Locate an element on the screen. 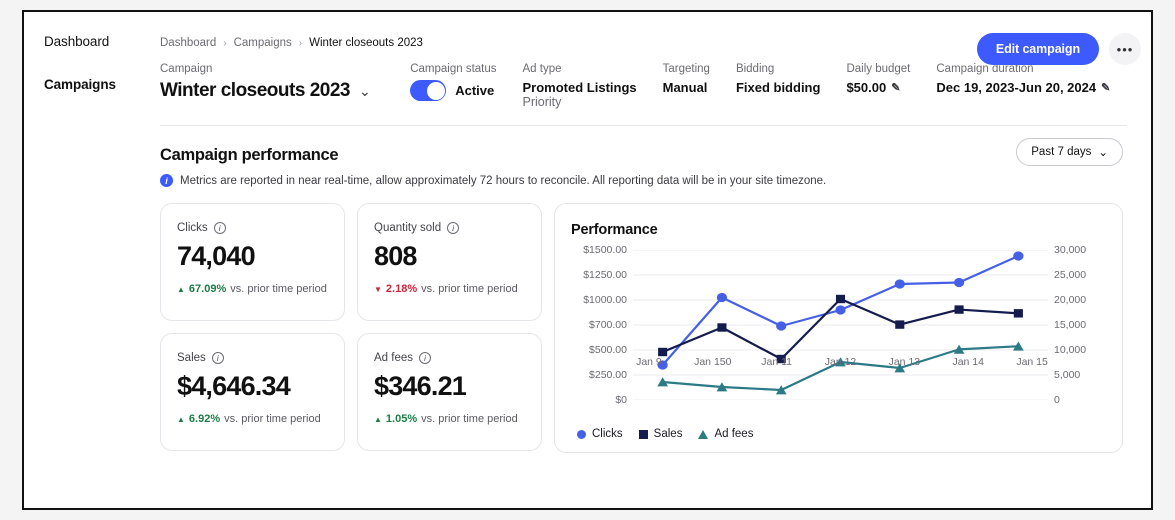  legend-label: Clicks is located at coordinates (607, 434).